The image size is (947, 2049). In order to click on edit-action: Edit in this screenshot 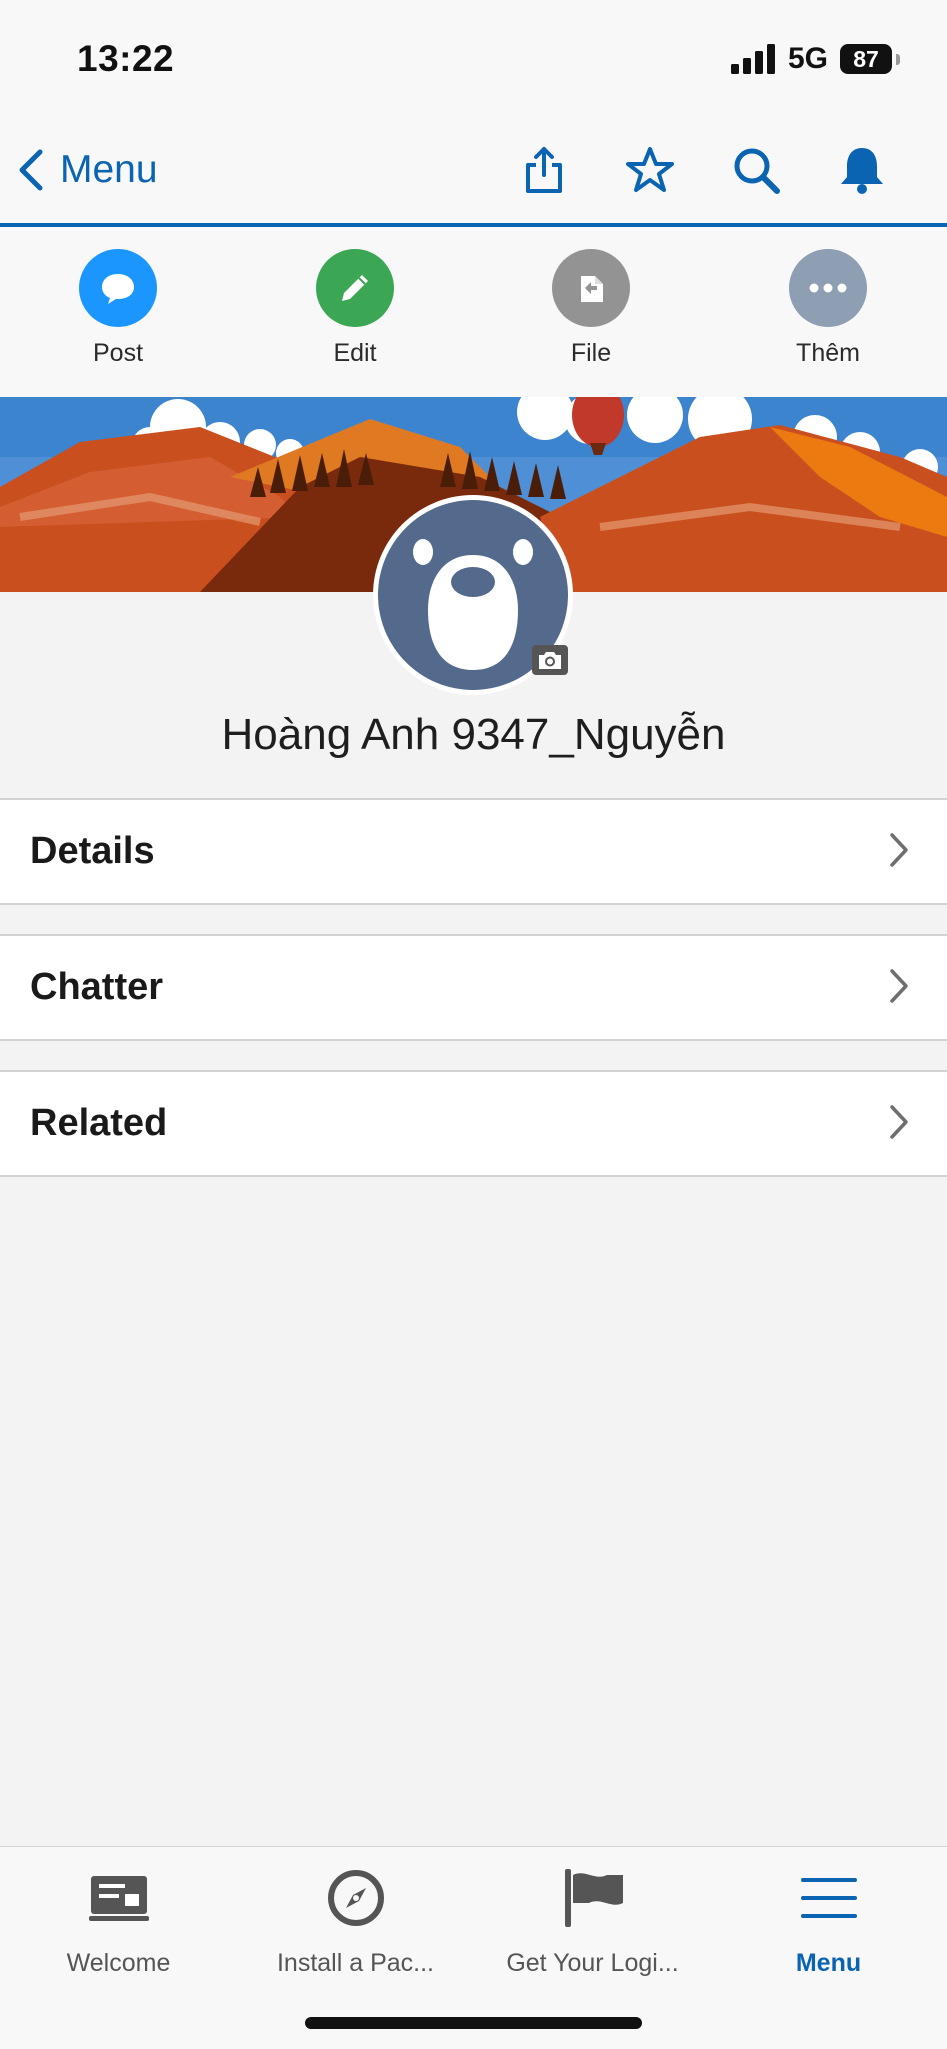, I will do `click(355, 308)`.